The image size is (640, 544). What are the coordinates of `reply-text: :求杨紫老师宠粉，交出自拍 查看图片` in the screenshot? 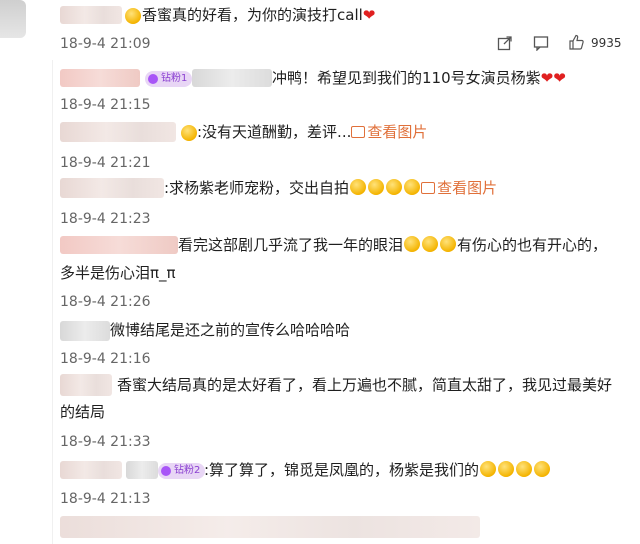 It's located at (330, 188).